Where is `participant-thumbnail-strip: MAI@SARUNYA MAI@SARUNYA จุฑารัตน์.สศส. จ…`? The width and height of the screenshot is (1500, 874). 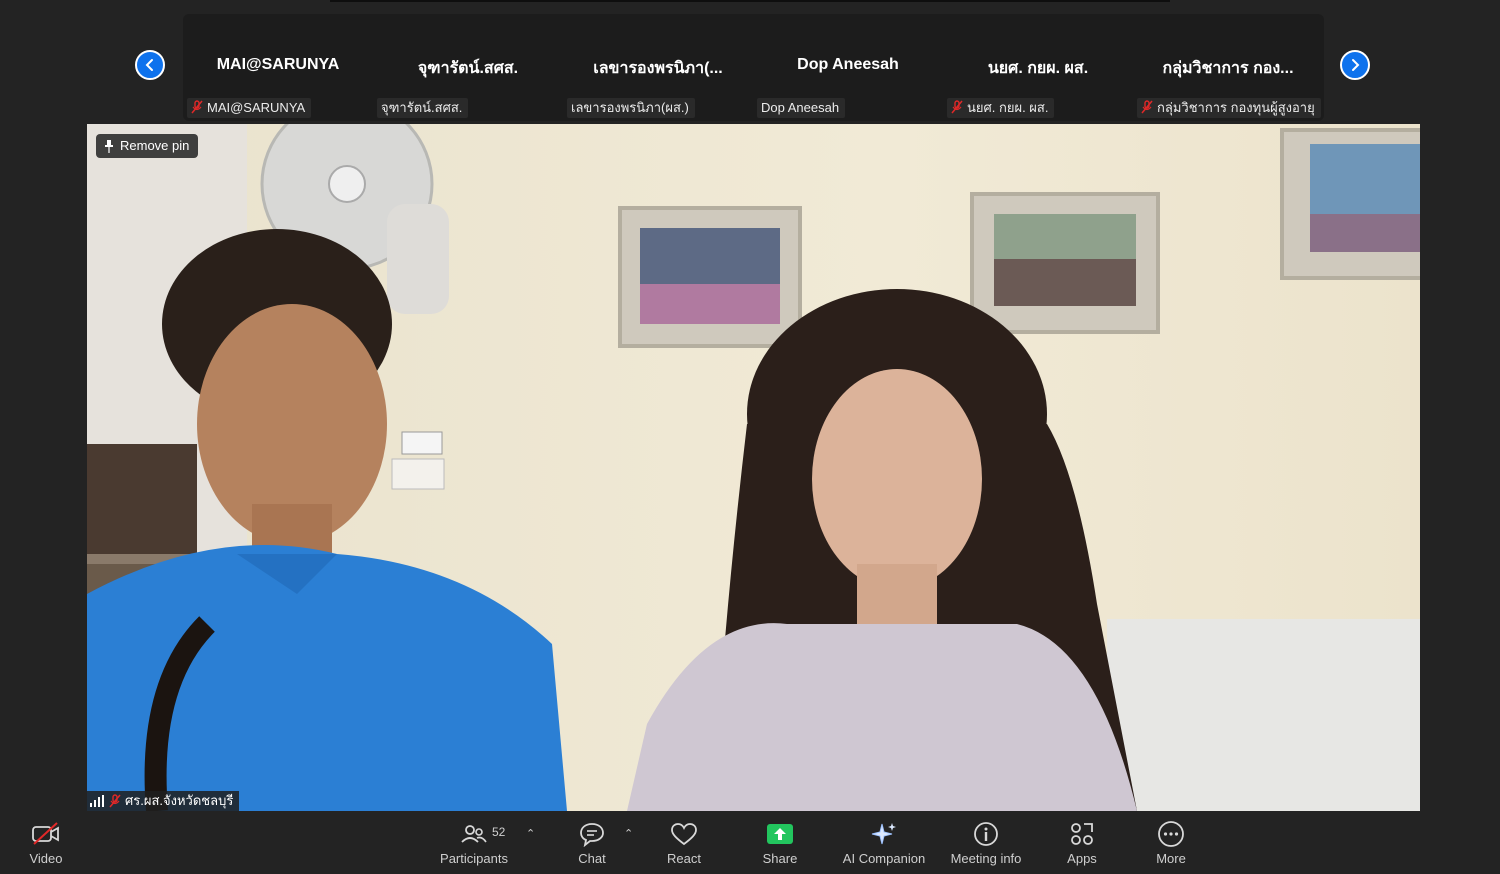
participant-thumbnail-strip: MAI@SARUNYA MAI@SARUNYA จุฑารัตน์.สศส. จ… is located at coordinates (753, 67).